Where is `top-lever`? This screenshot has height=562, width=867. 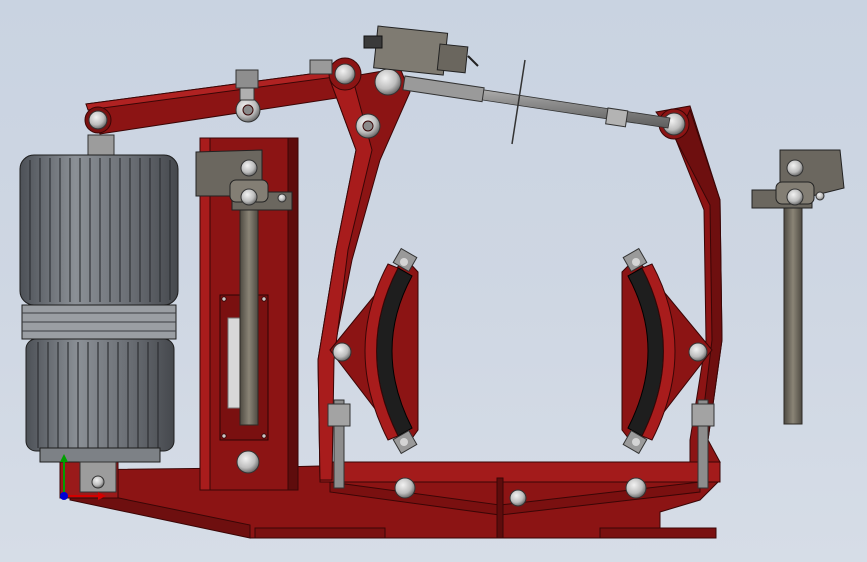 top-lever is located at coordinates (217, 102).